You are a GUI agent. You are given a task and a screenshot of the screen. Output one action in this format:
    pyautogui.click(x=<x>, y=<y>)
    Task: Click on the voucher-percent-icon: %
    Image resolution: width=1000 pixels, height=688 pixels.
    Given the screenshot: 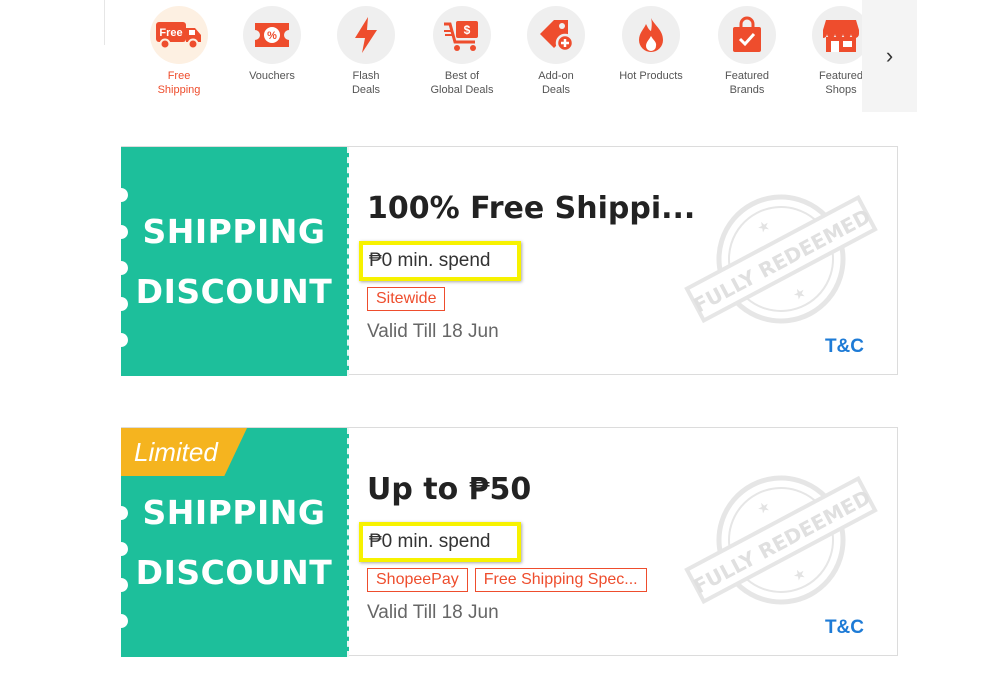 What is the action you would take?
    pyautogui.click(x=272, y=35)
    